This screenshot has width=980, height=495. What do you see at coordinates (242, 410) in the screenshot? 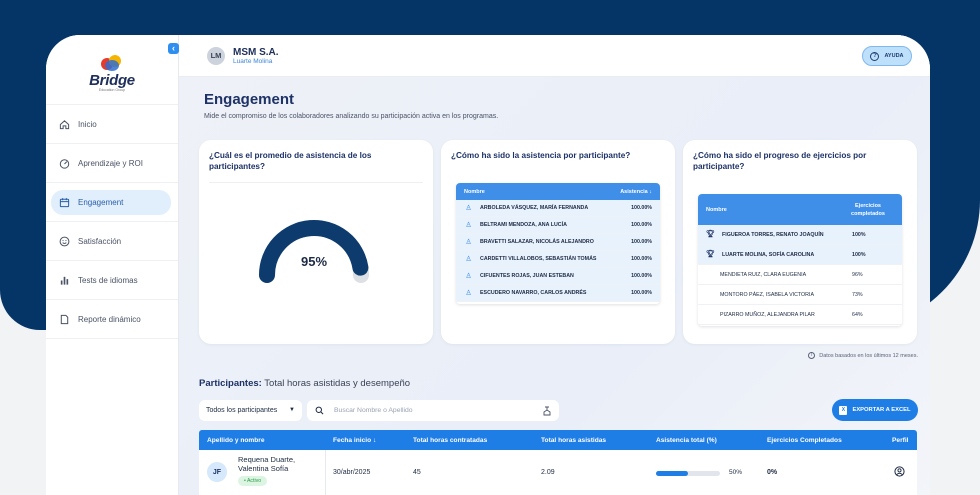
I see `filter-value: Todos los participantes` at bounding box center [242, 410].